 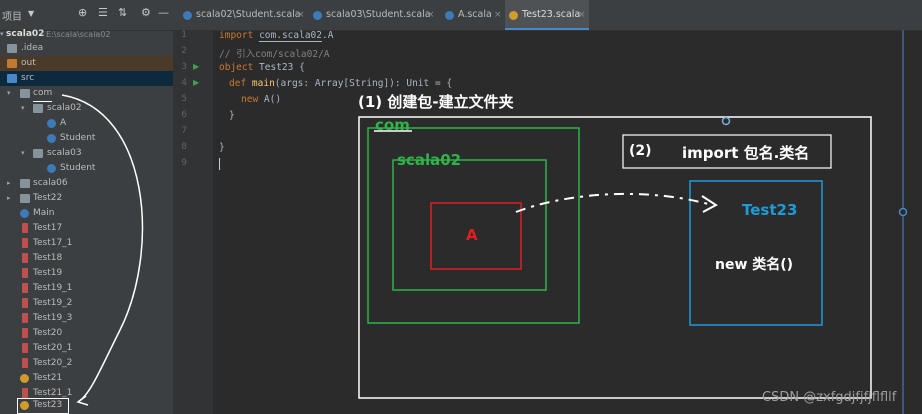 What do you see at coordinates (829, 397) in the screenshot?
I see `watermark: CSDN @zxfgdjfjfjflfllf` at bounding box center [829, 397].